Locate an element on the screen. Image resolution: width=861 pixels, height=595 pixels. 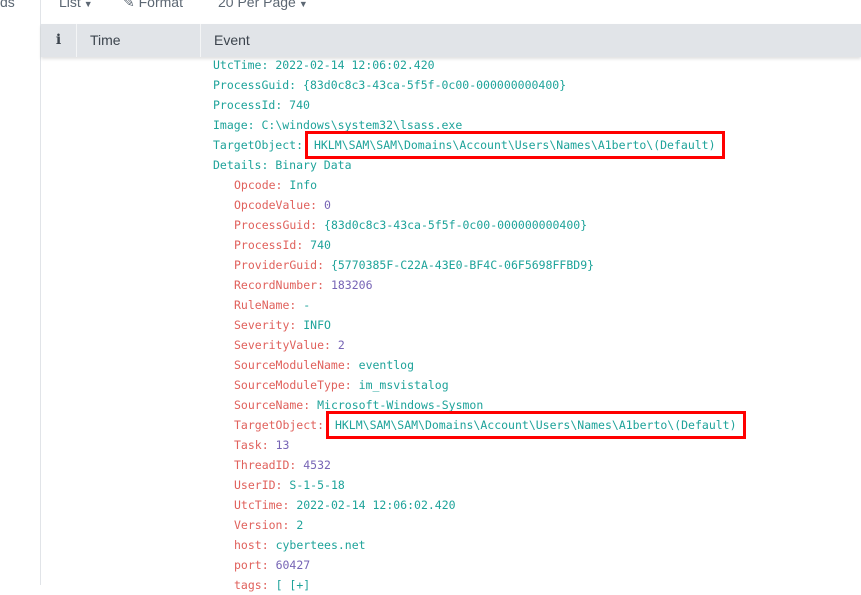
field-value: 4532 is located at coordinates (317, 465).